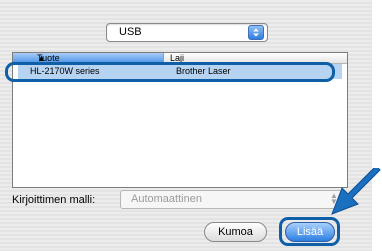  What do you see at coordinates (256, 32) in the screenshot?
I see `popup-arrows-icon` at bounding box center [256, 32].